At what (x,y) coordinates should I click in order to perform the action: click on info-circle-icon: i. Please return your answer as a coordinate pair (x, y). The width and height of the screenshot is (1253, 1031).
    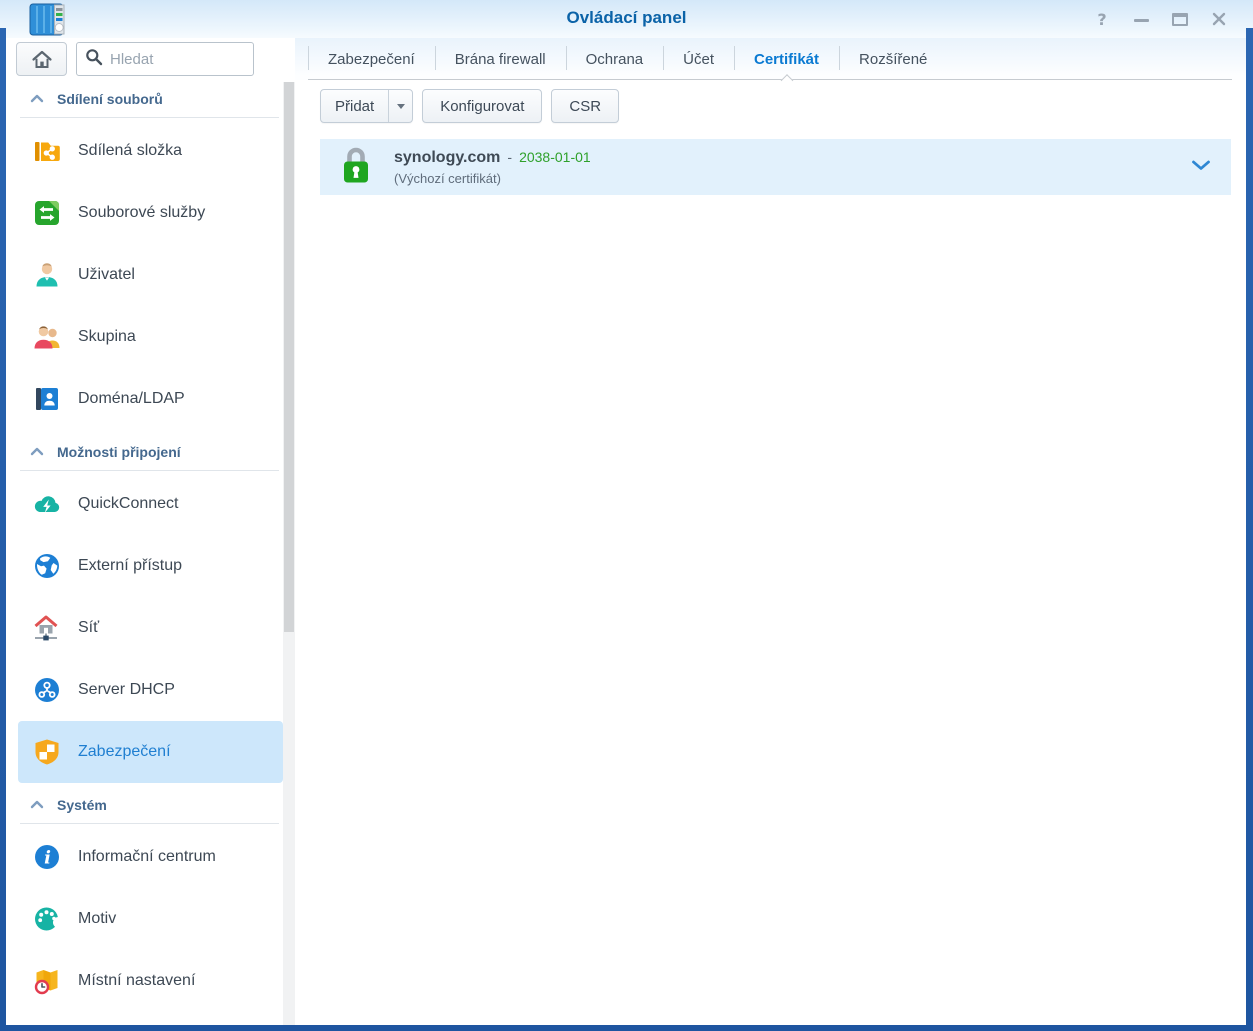
    Looking at the image, I should click on (47, 857).